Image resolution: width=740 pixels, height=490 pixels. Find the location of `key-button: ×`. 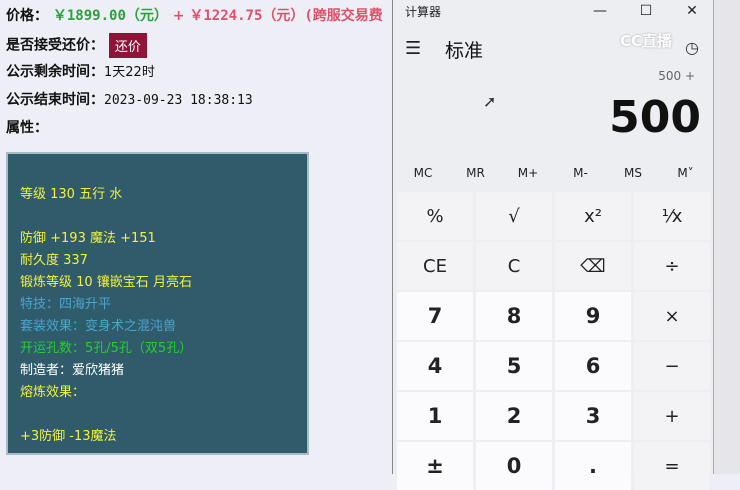

key-button: × is located at coordinates (672, 316).